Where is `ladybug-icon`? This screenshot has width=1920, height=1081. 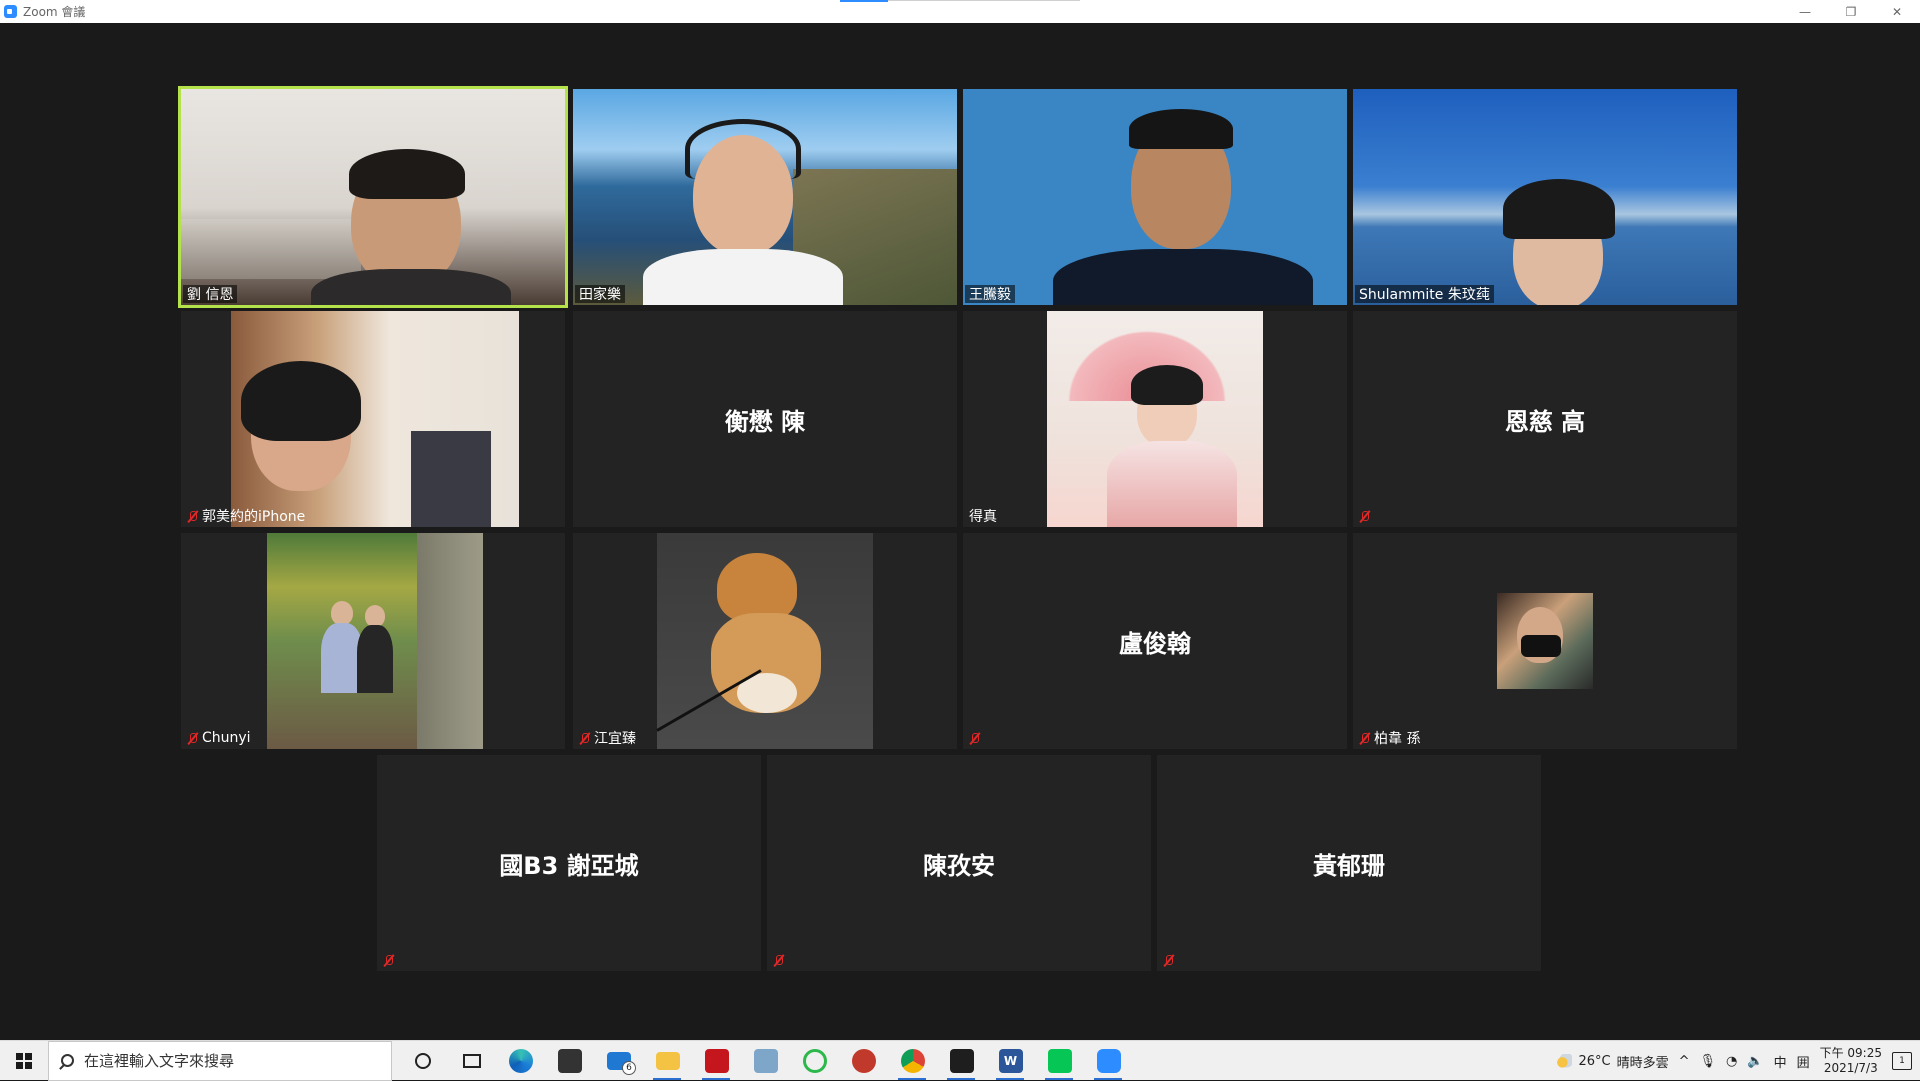 ladybug-icon is located at coordinates (863, 1060).